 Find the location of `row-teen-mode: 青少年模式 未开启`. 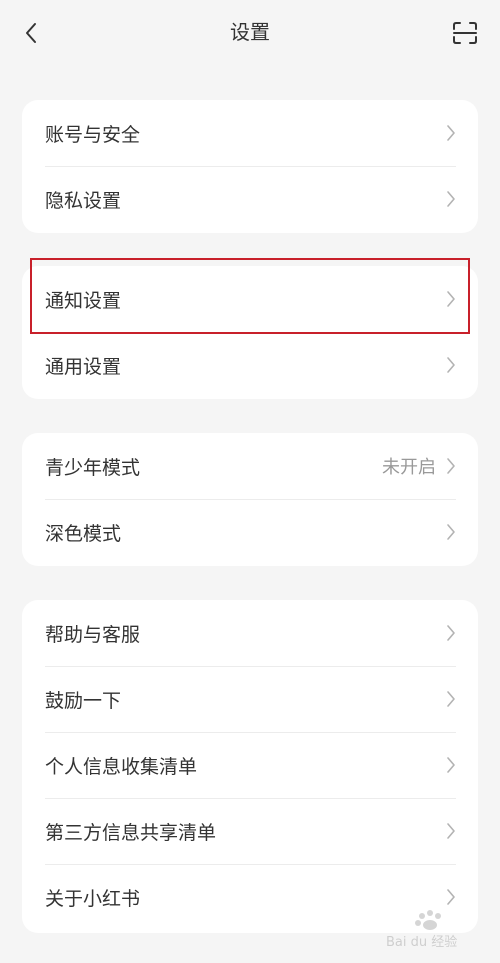

row-teen-mode: 青少年模式 未开启 is located at coordinates (250, 466).